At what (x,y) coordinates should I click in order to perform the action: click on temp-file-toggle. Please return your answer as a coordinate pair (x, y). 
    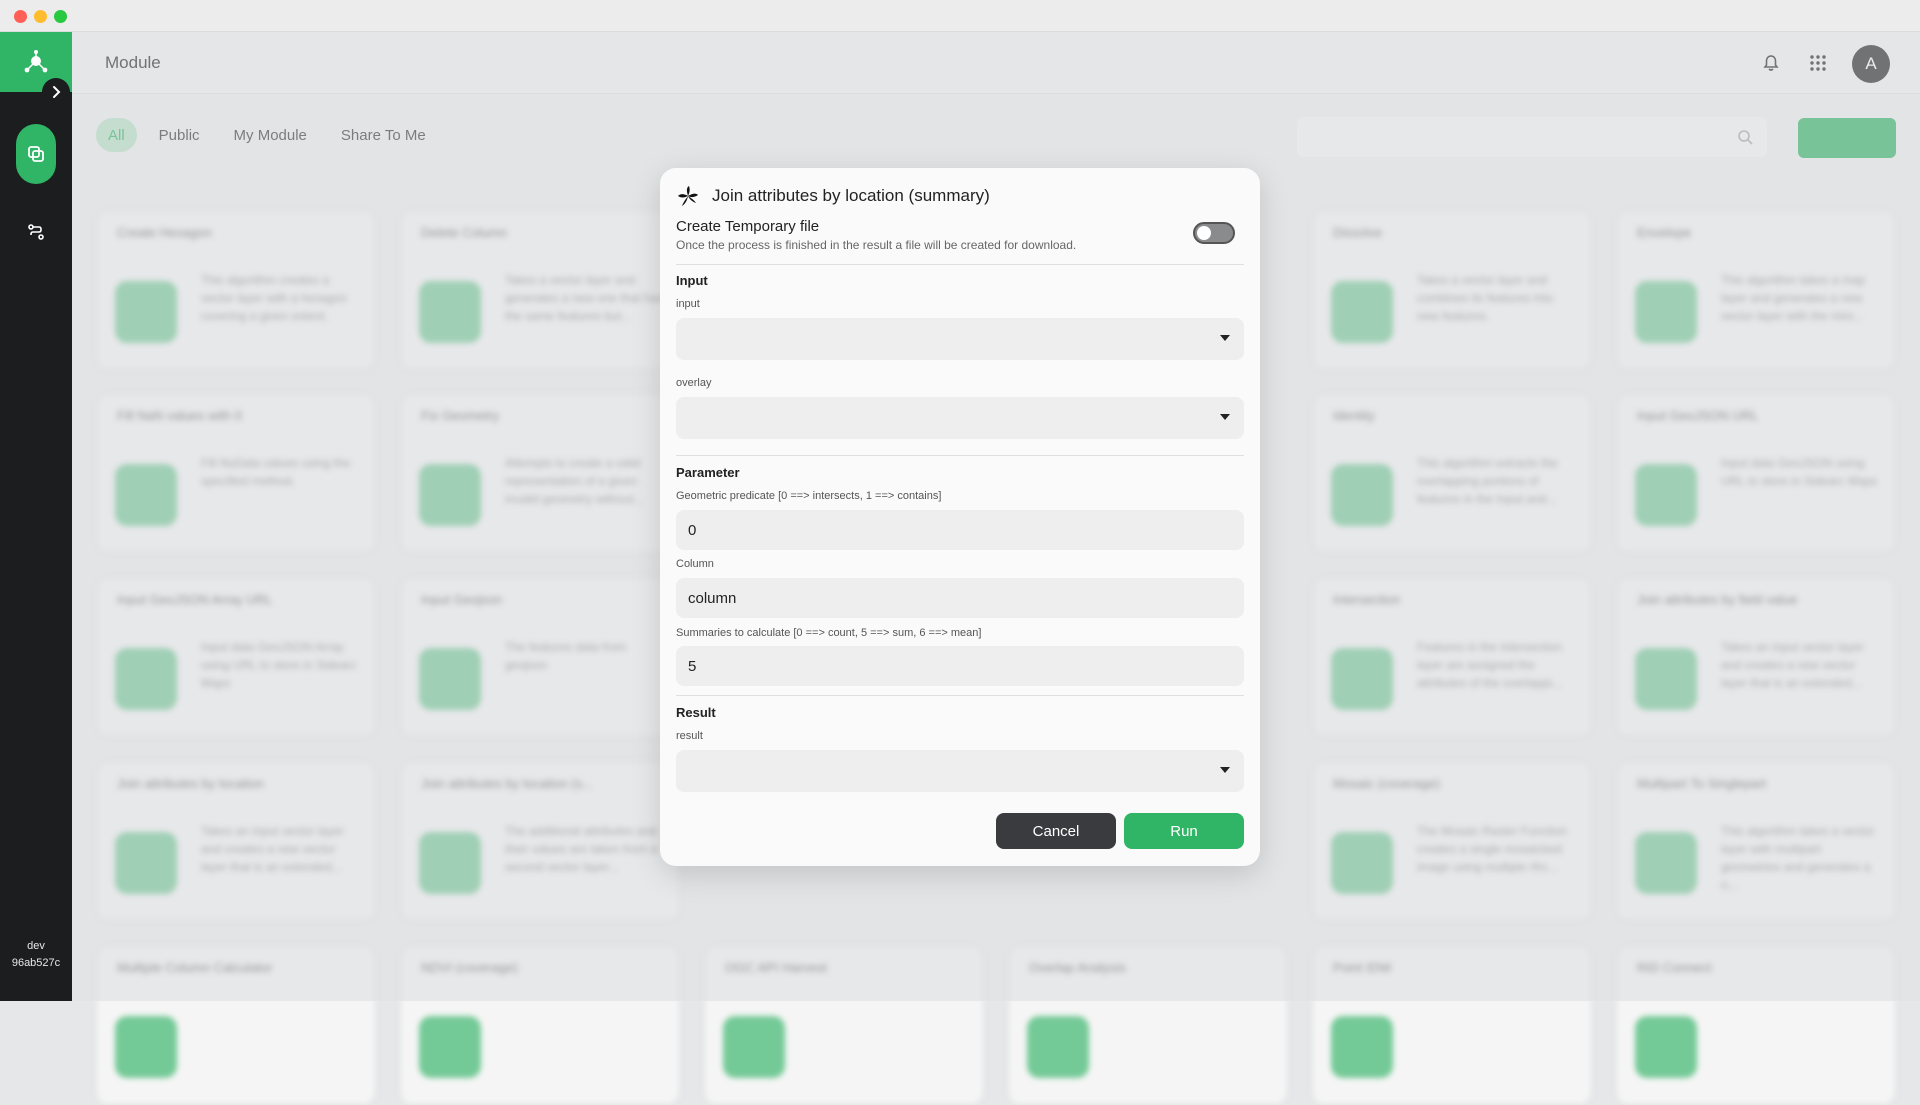
    Looking at the image, I should click on (1214, 233).